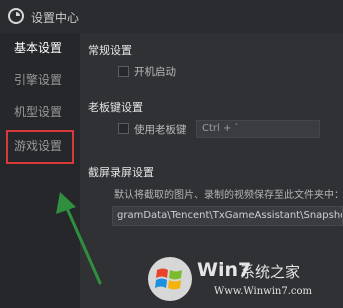  What do you see at coordinates (263, 291) in the screenshot?
I see `watermark-url: Www.Winwin7.com` at bounding box center [263, 291].